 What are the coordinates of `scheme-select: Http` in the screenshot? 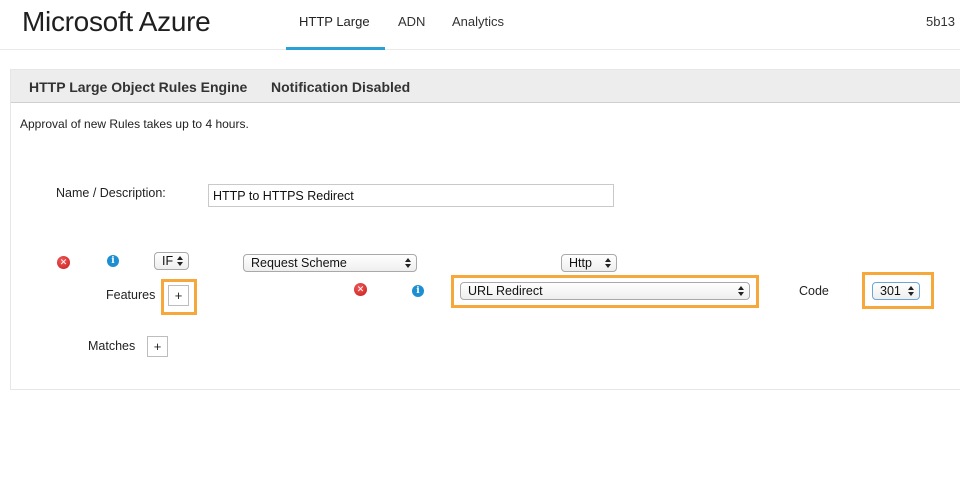 It's located at (589, 263).